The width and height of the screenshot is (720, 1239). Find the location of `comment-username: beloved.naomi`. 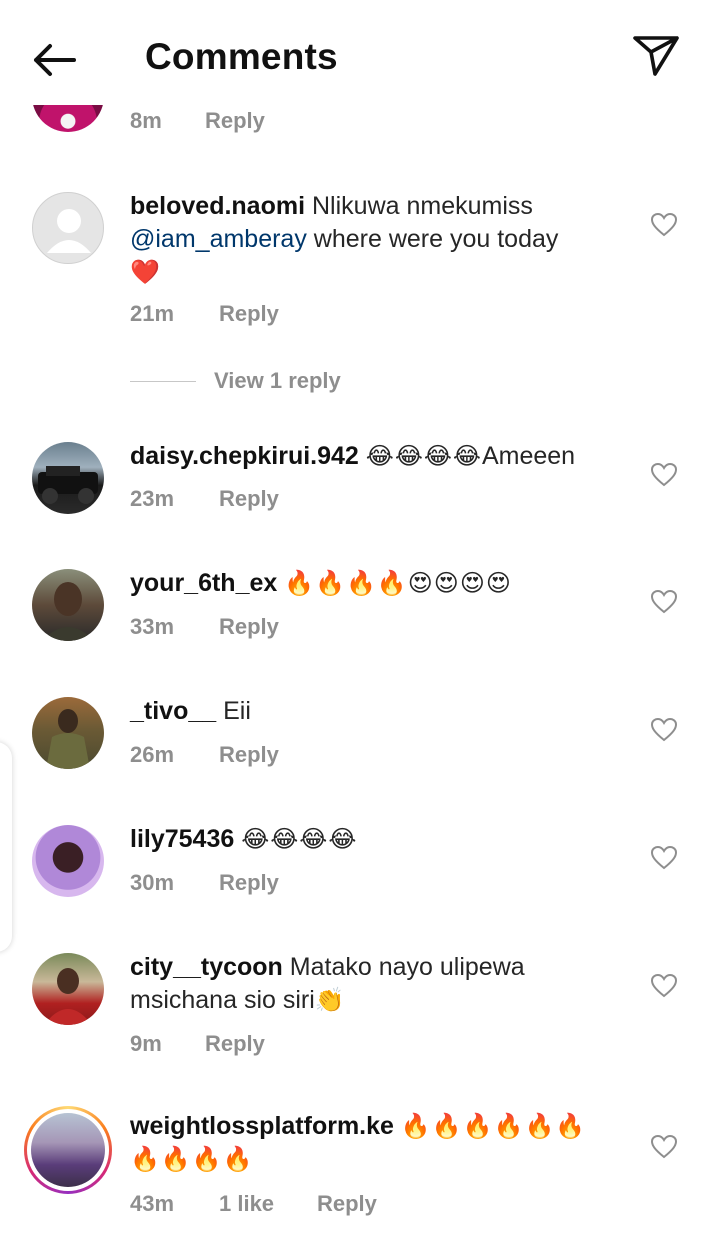

comment-username: beloved.naomi is located at coordinates (217, 206).